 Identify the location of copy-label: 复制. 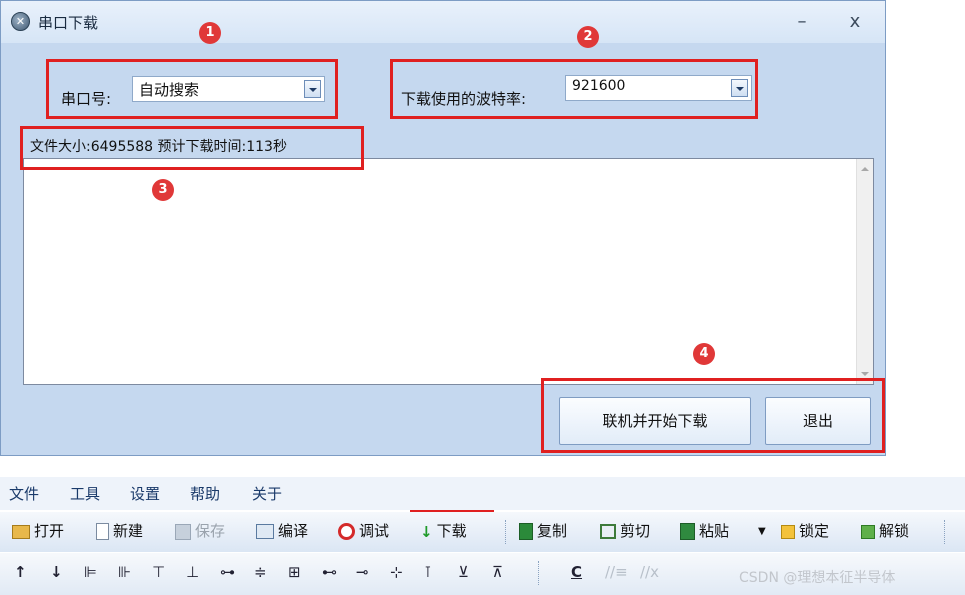
(552, 531).